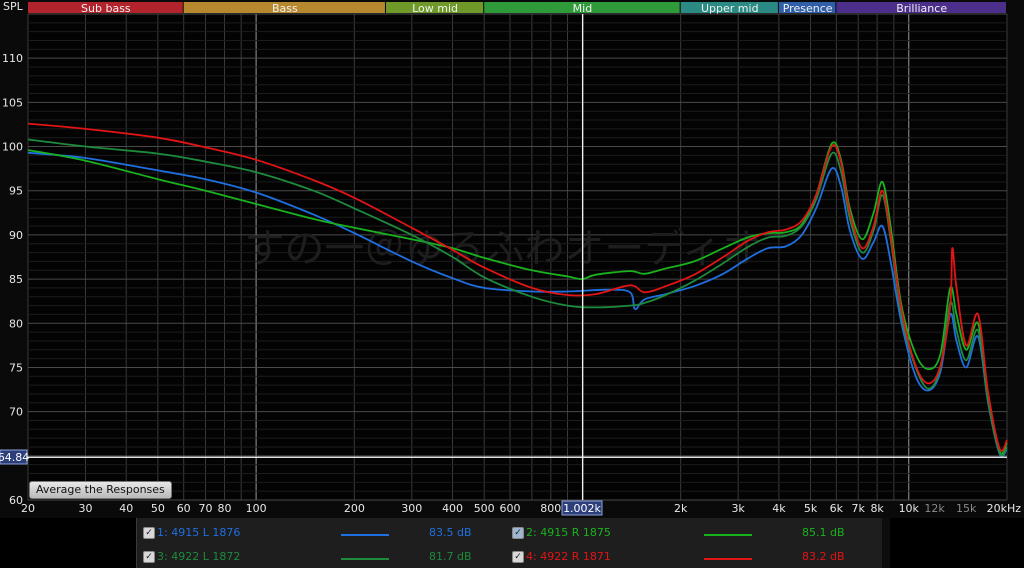 Image resolution: width=1024 pixels, height=568 pixels. Describe the element at coordinates (966, 508) in the screenshot. I see `x-tick-label: 15k` at that location.